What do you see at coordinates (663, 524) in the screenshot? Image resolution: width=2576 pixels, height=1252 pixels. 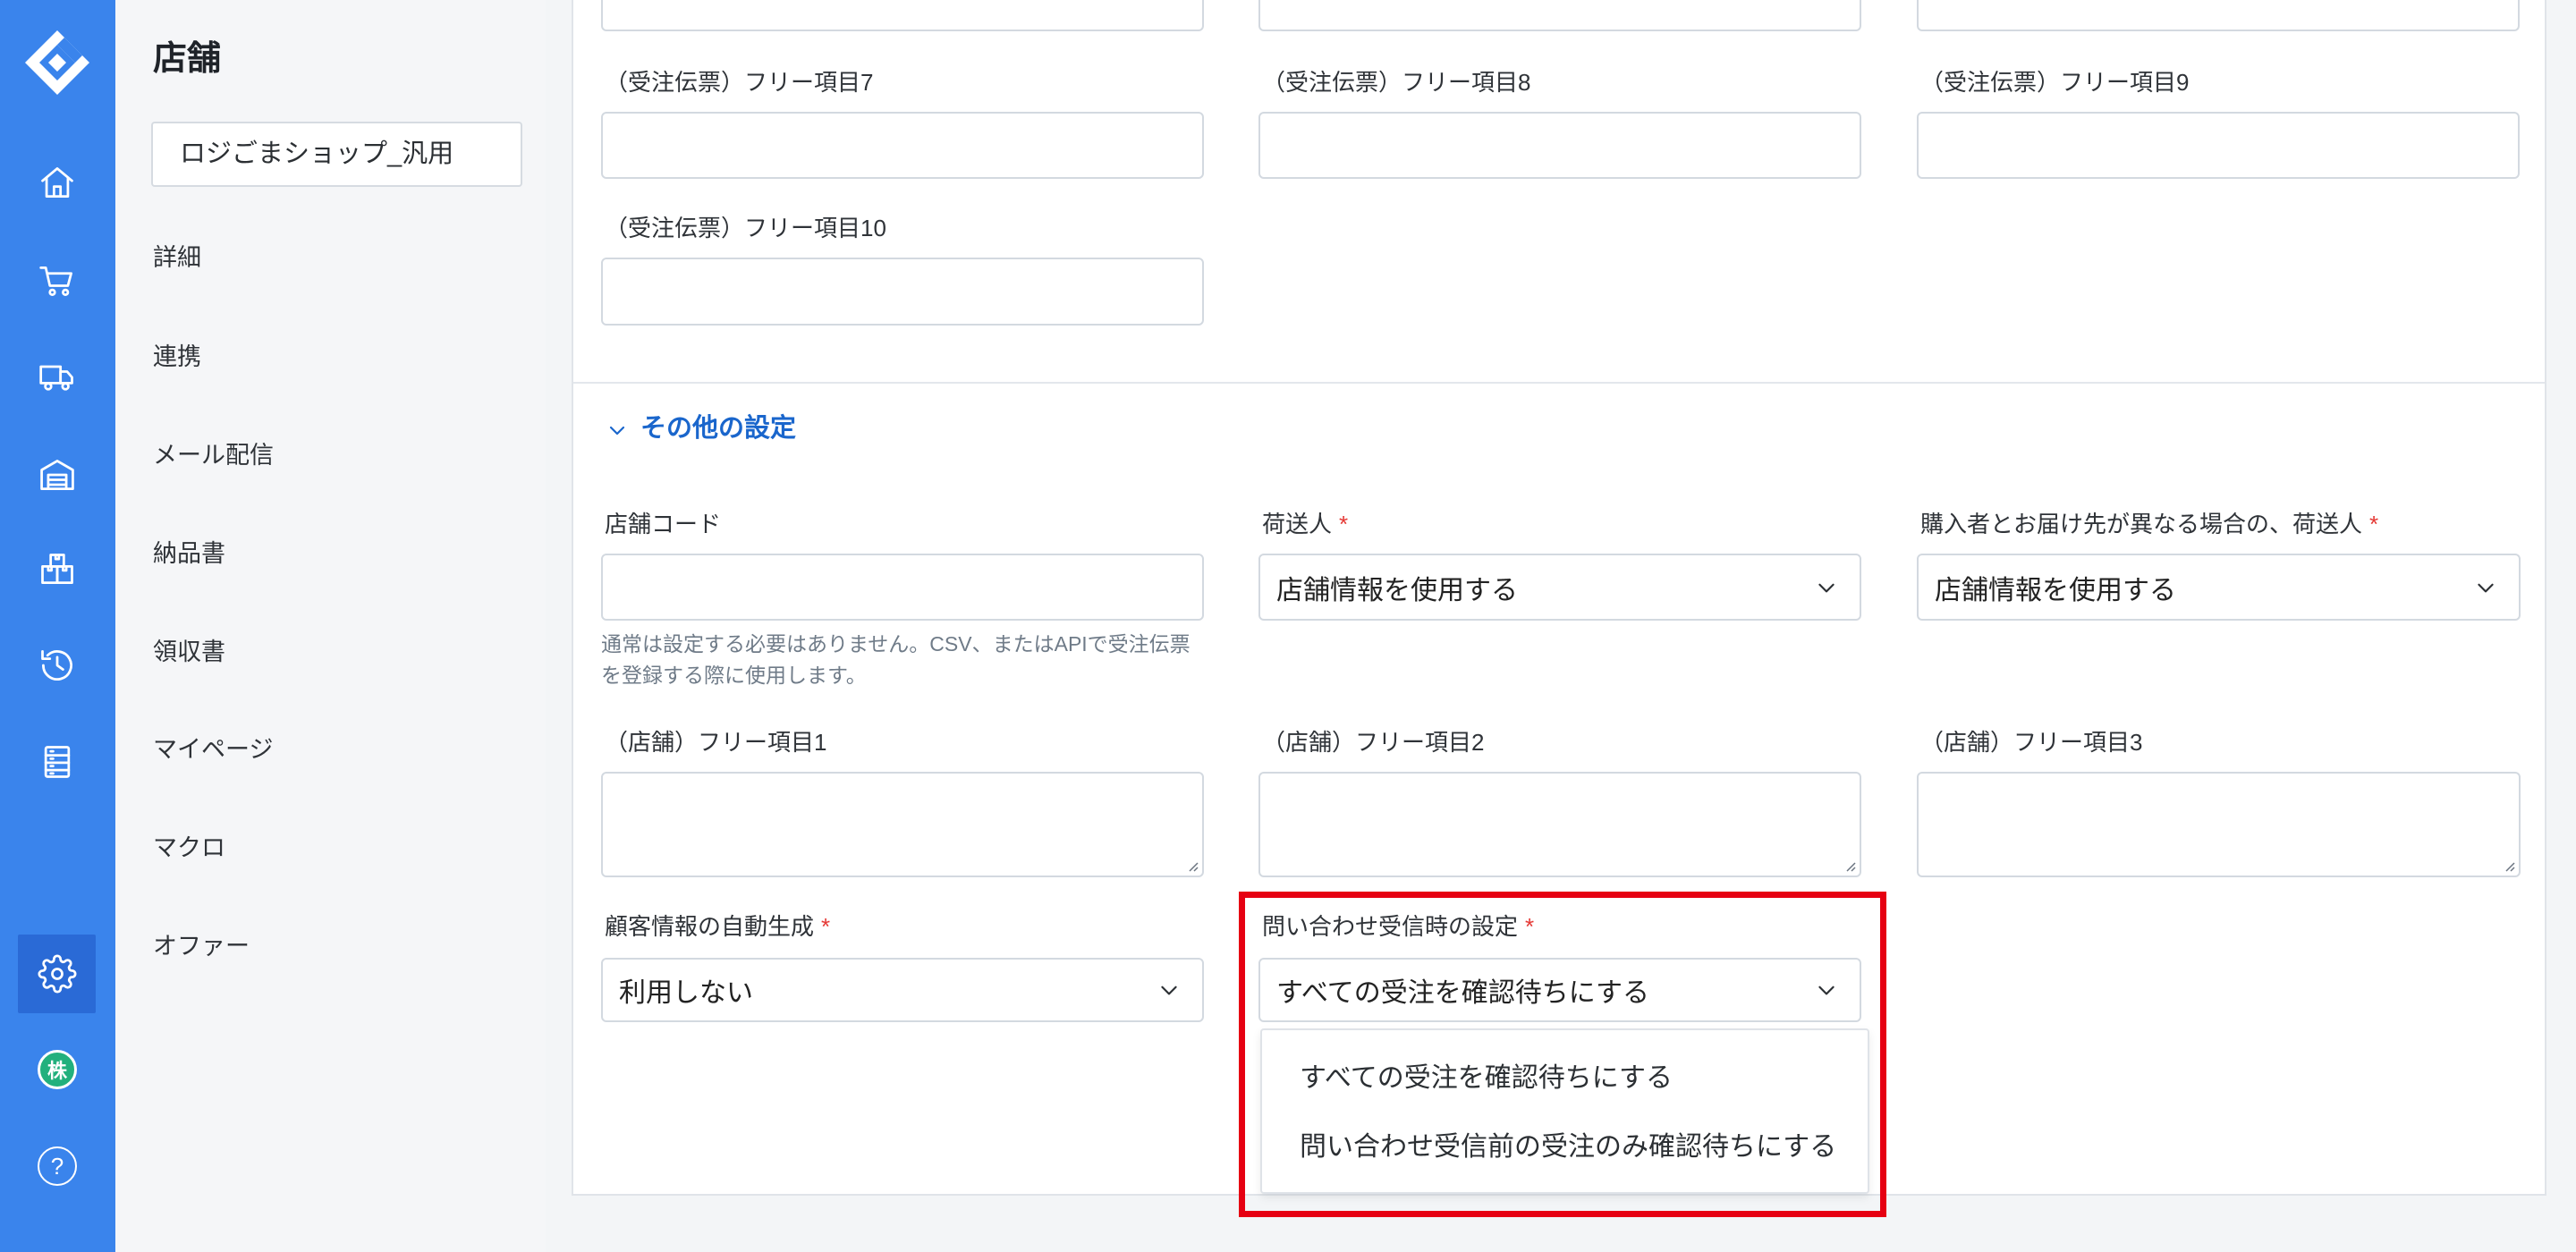 I see `store-code-label: 店舗コード` at bounding box center [663, 524].